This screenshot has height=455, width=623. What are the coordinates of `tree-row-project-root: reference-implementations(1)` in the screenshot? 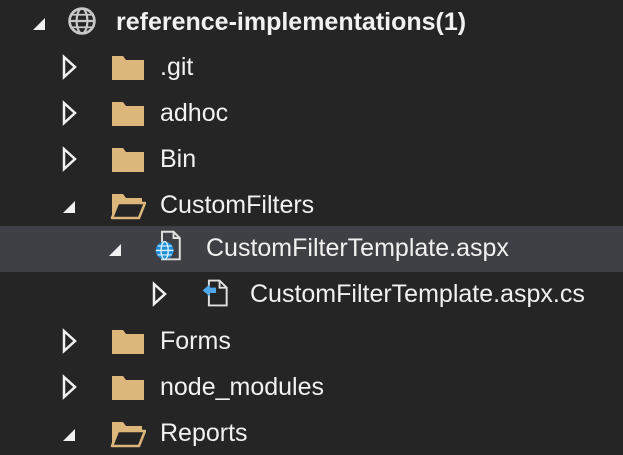 It's located at (311, 23).